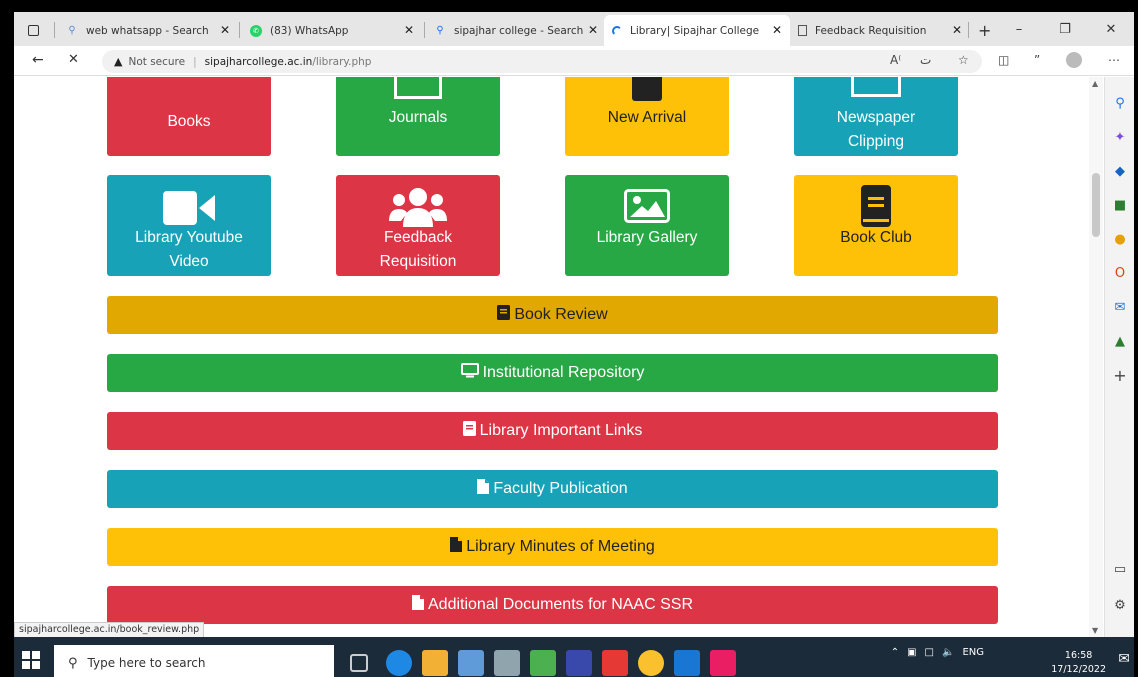 The image size is (1138, 677). Describe the element at coordinates (1120, 274) in the screenshot. I see `office-icon: O` at that location.